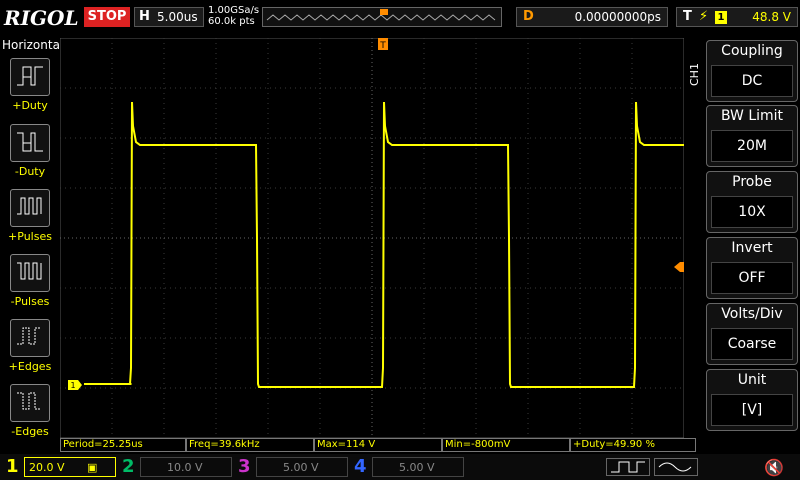 Image resolution: width=800 pixels, height=480 pixels. What do you see at coordinates (30, 105) in the screenshot?
I see `plus-duty-label: +Duty` at bounding box center [30, 105].